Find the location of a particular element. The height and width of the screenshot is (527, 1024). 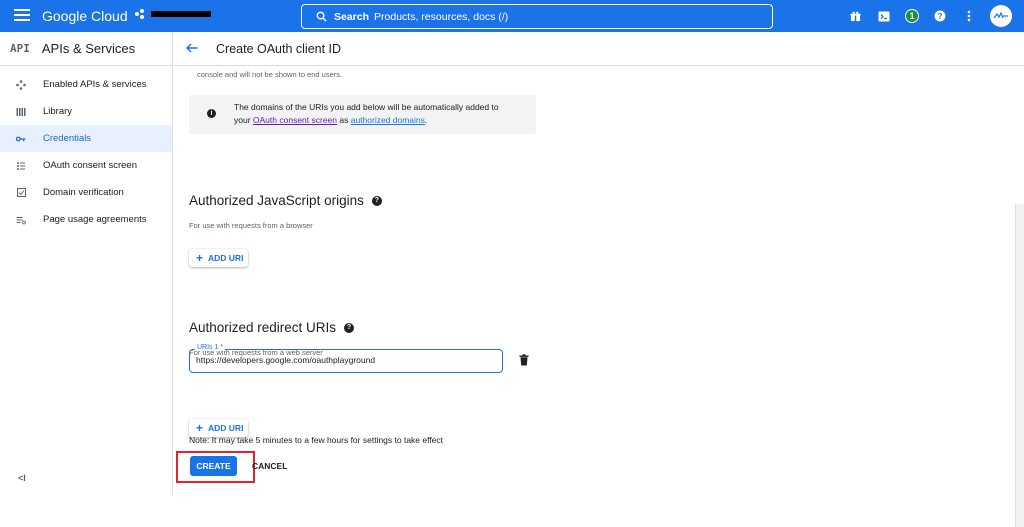

sidebar-item-page-usage: Page usage agreements is located at coordinates (86, 219).